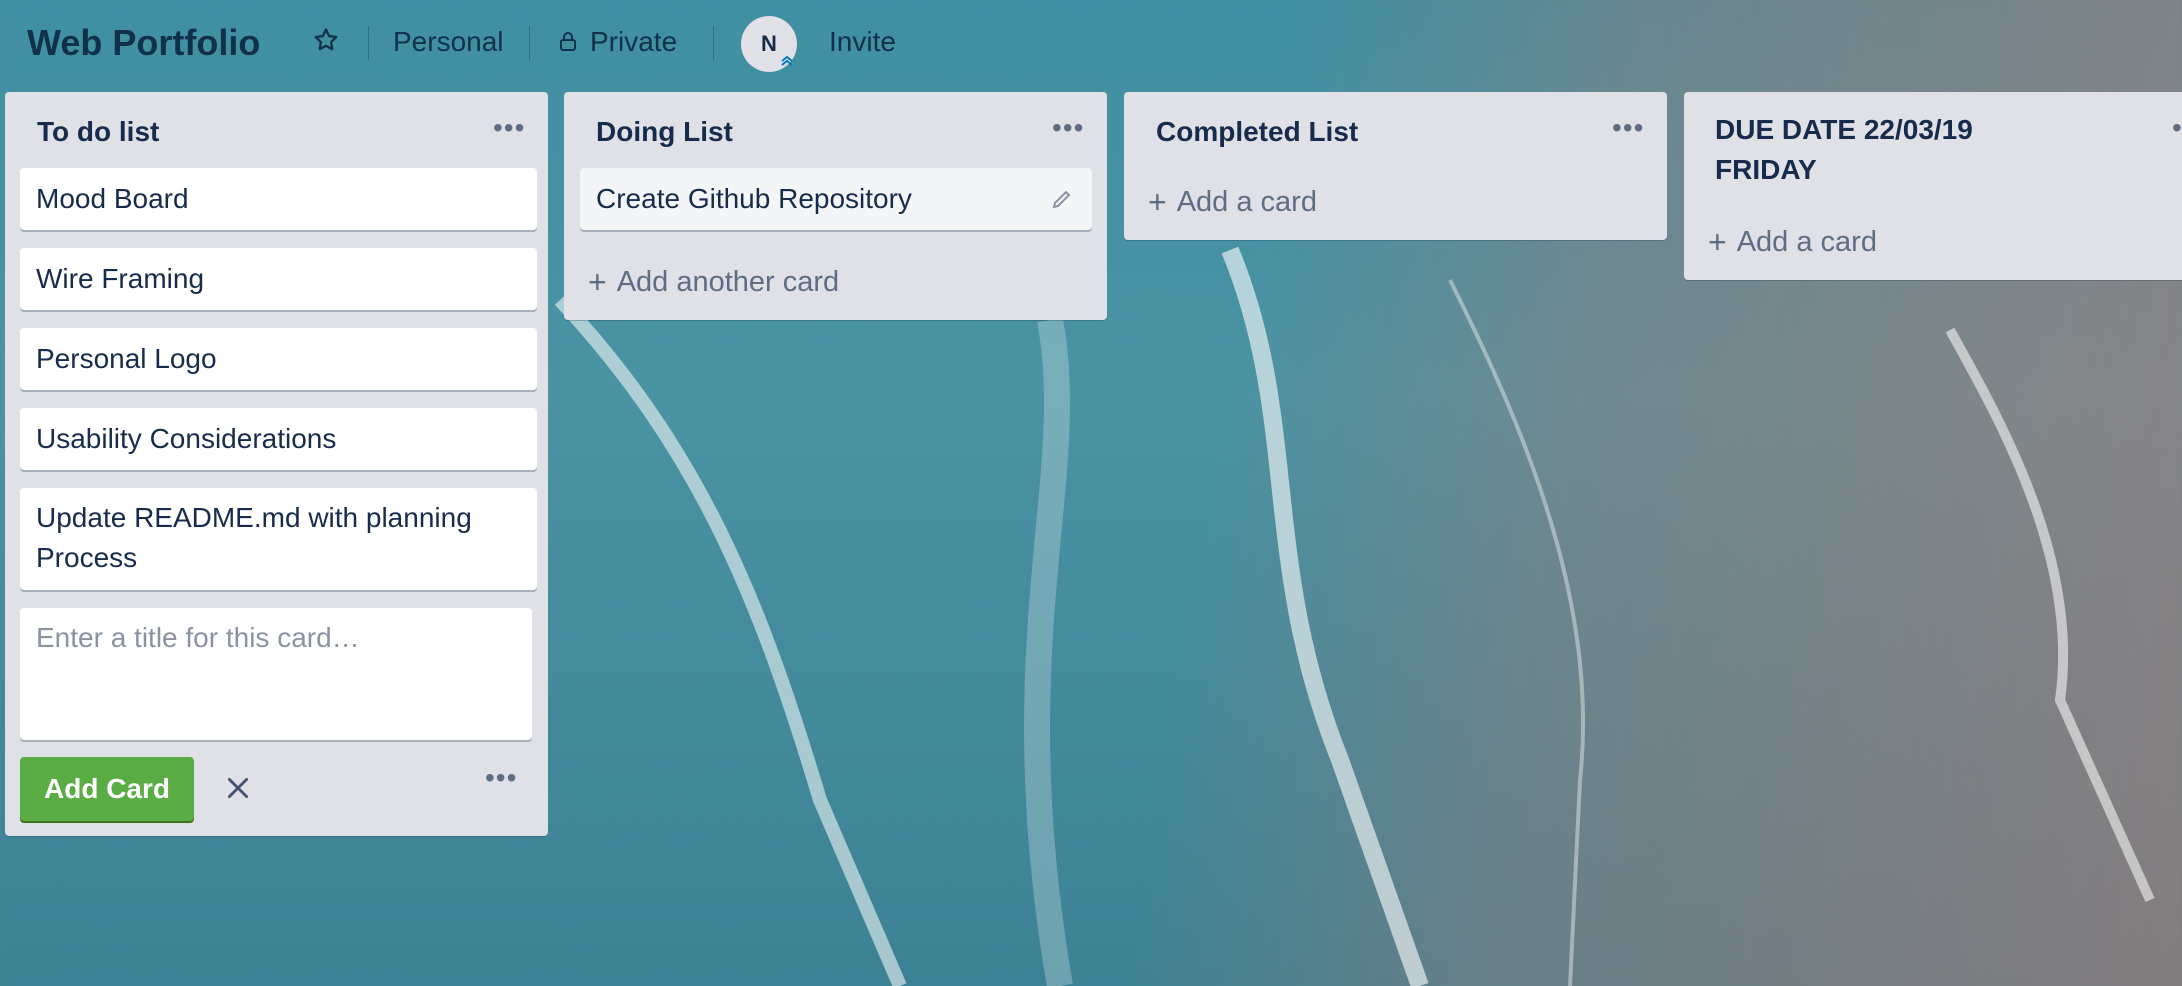 This screenshot has height=986, width=2182. What do you see at coordinates (1875, 150) in the screenshot?
I see `list-title: DUE DATE 22/03/19 FRIDAY` at bounding box center [1875, 150].